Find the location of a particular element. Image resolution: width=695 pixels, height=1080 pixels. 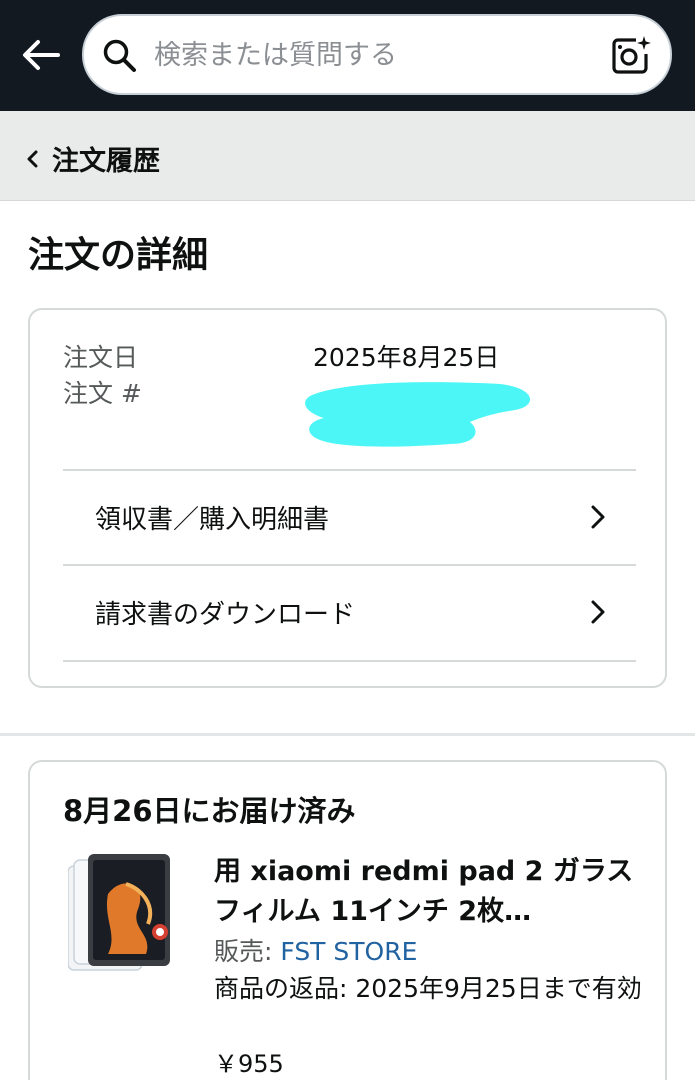

top-navigation-bar is located at coordinates (347, 55).